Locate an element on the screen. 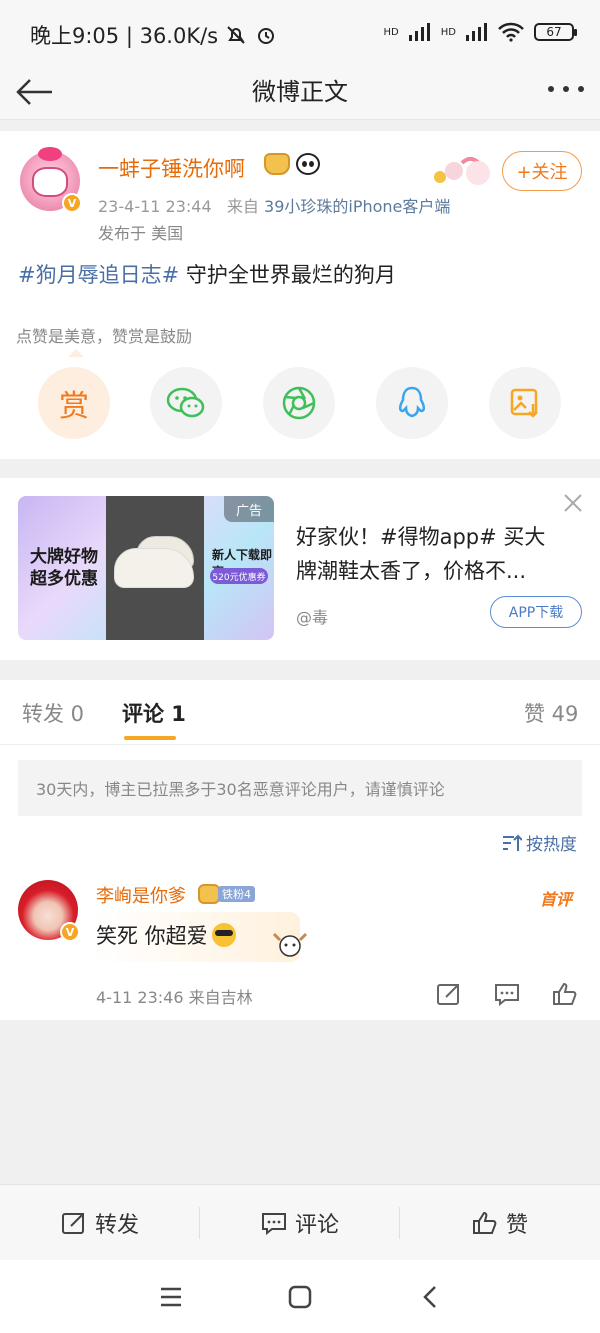 The height and width of the screenshot is (1333, 600). bottom-action-bar: 转发 评论 赞 is located at coordinates (300, 1222).